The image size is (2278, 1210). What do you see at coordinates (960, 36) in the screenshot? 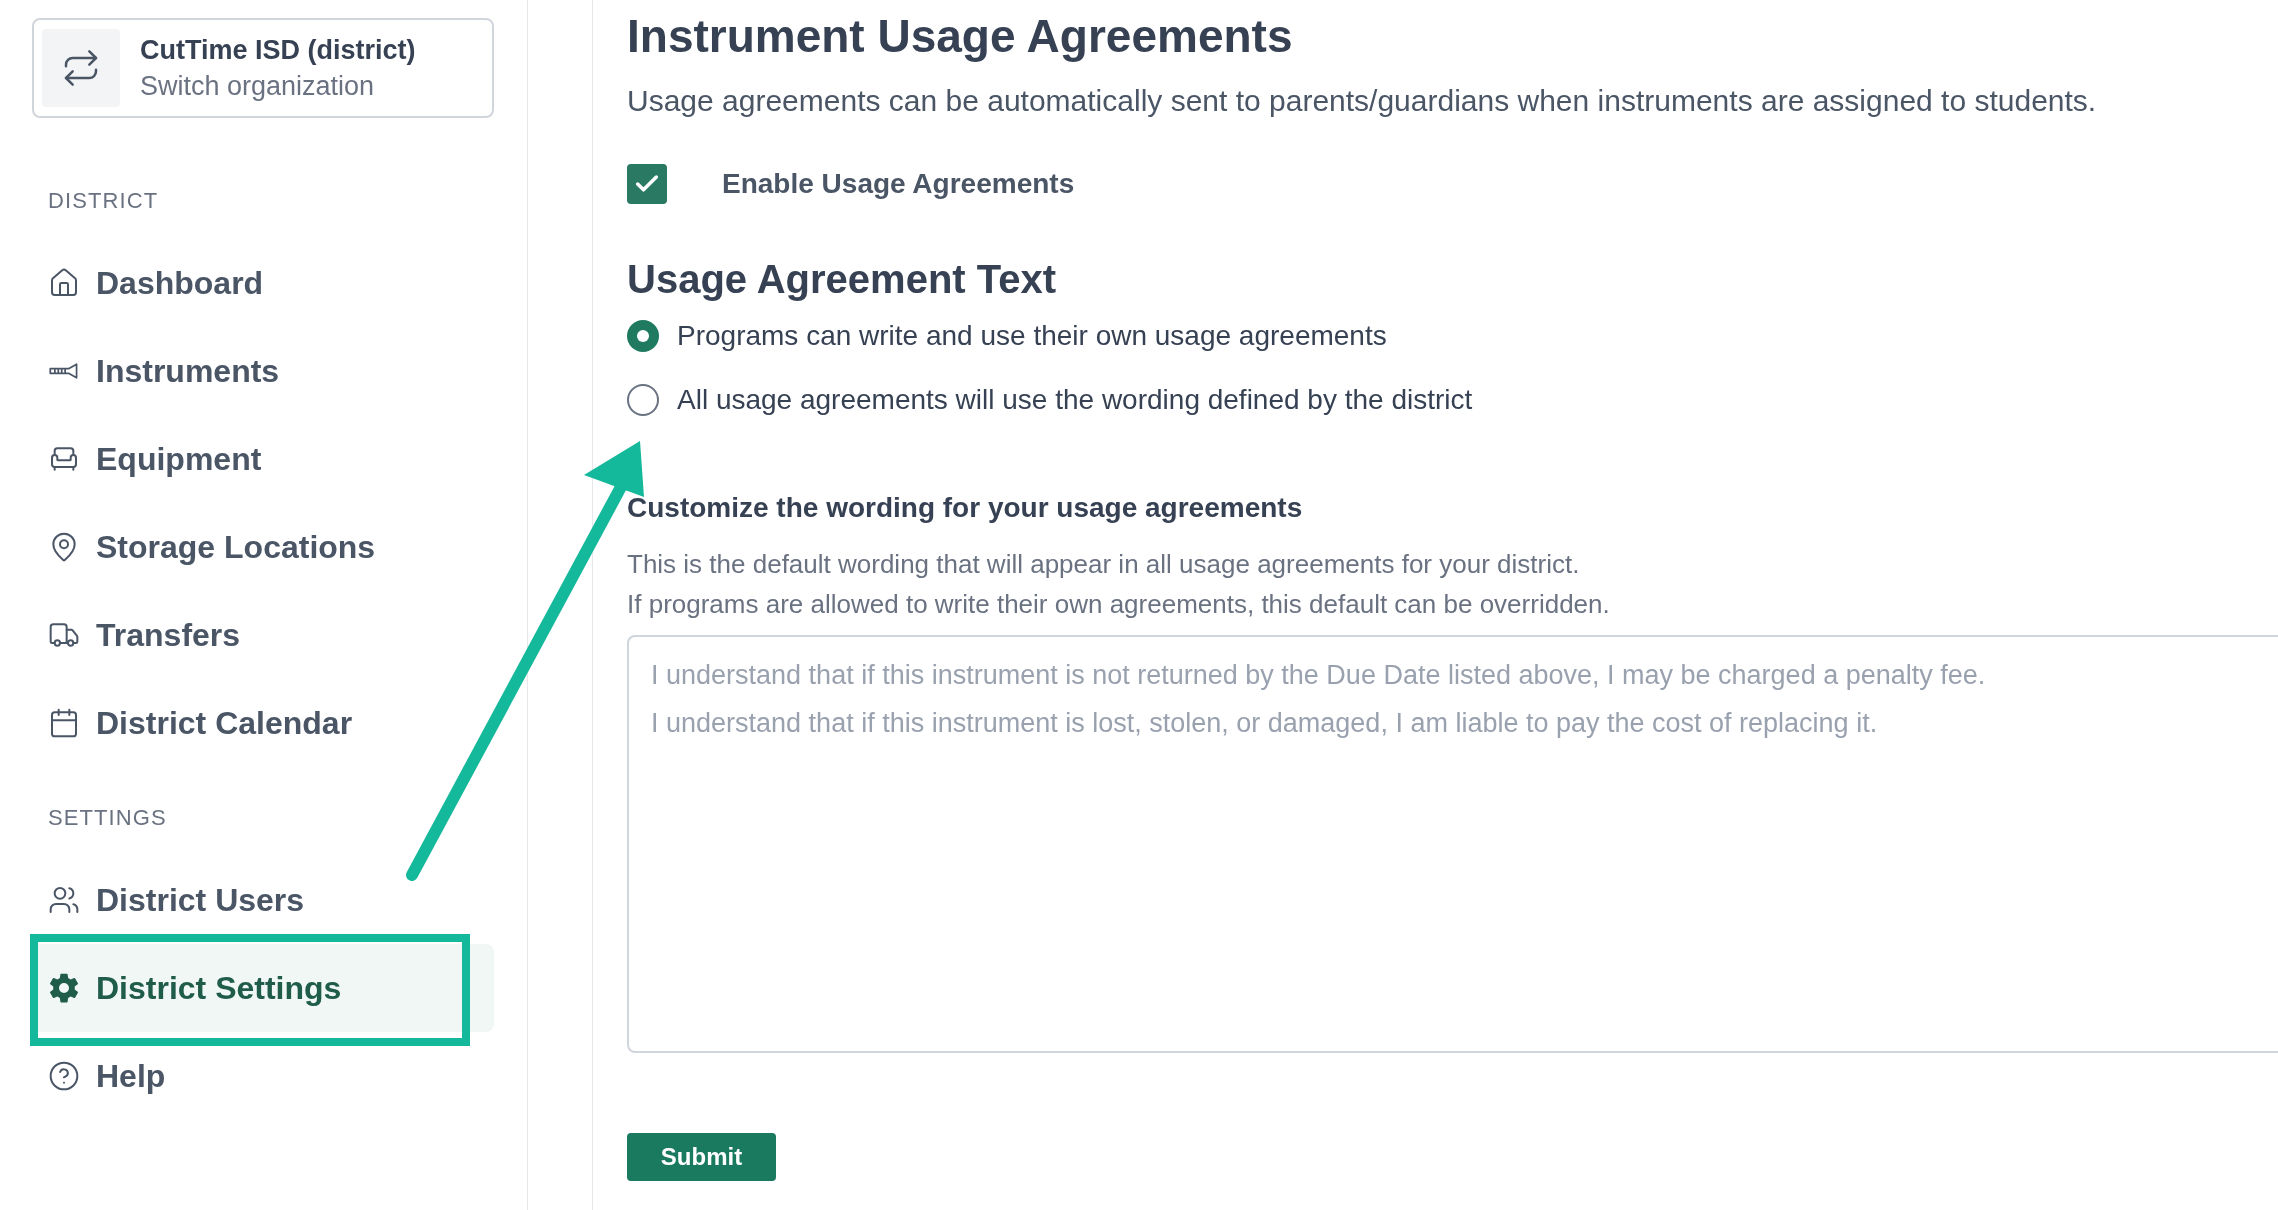
I see `page-title: Instrument Usage Agreements` at bounding box center [960, 36].